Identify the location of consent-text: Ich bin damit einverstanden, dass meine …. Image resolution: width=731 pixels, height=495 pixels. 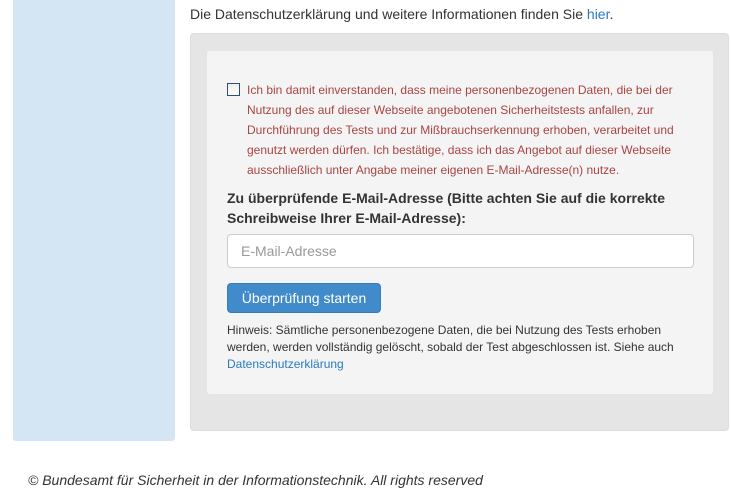
(472, 130).